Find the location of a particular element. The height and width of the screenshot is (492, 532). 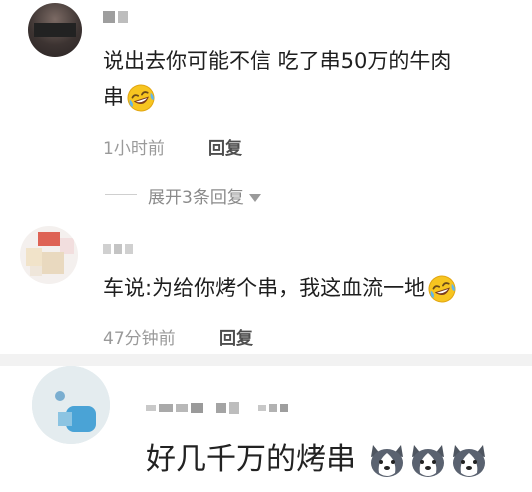

comment-text-line1: 说出去你可能不信 吃了串50万的牛肉 is located at coordinates (277, 61).